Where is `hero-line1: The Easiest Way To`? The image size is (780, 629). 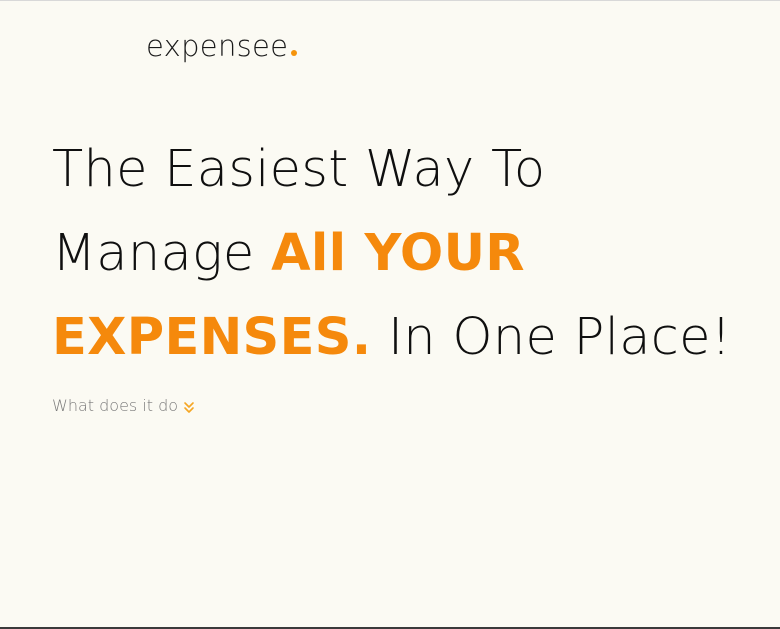
hero-line1: The Easiest Way To is located at coordinates (299, 169).